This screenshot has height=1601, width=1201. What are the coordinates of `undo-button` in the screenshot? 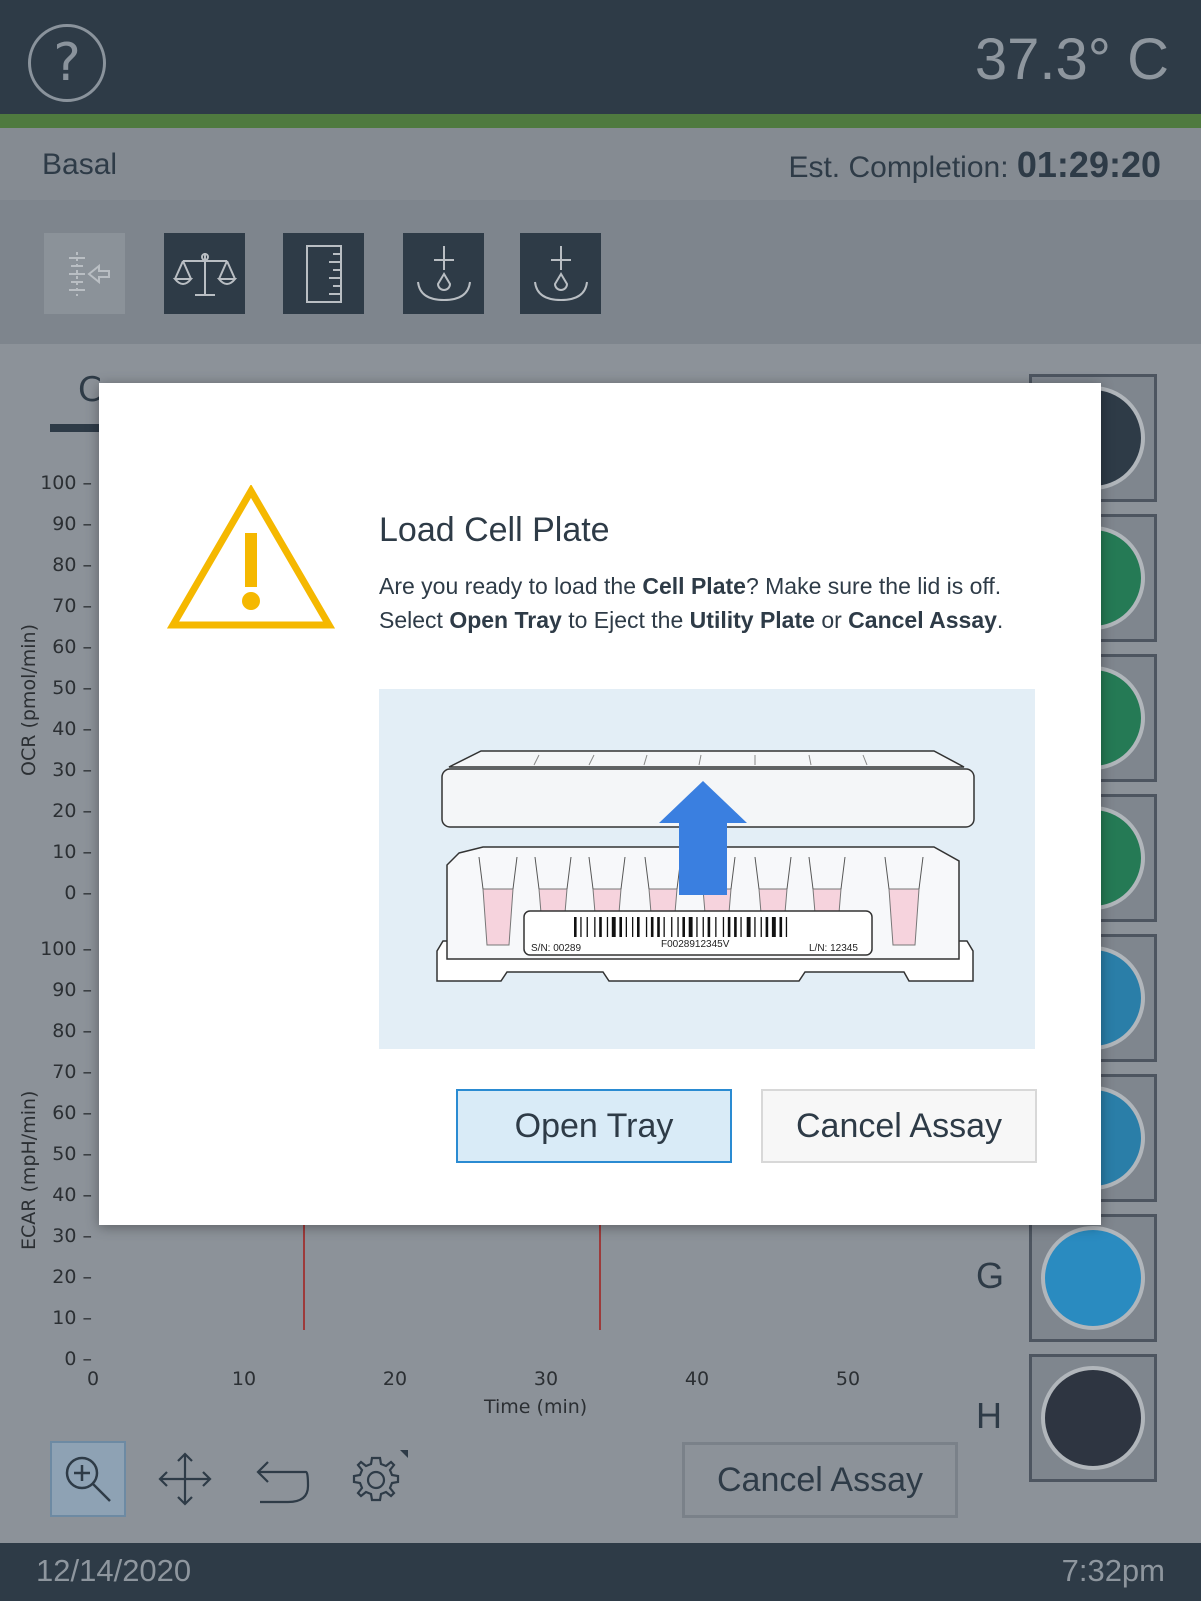 It's located at (282, 1483).